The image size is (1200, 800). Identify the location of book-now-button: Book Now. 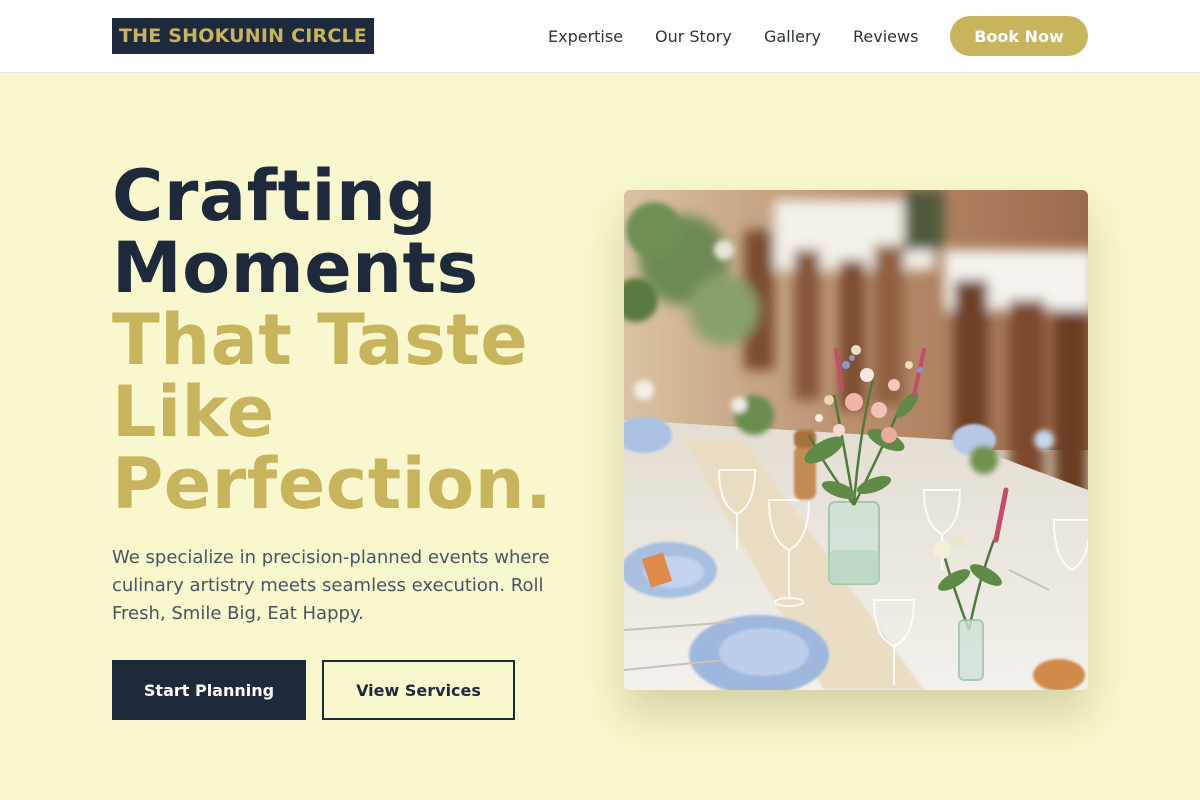
(1019, 36).